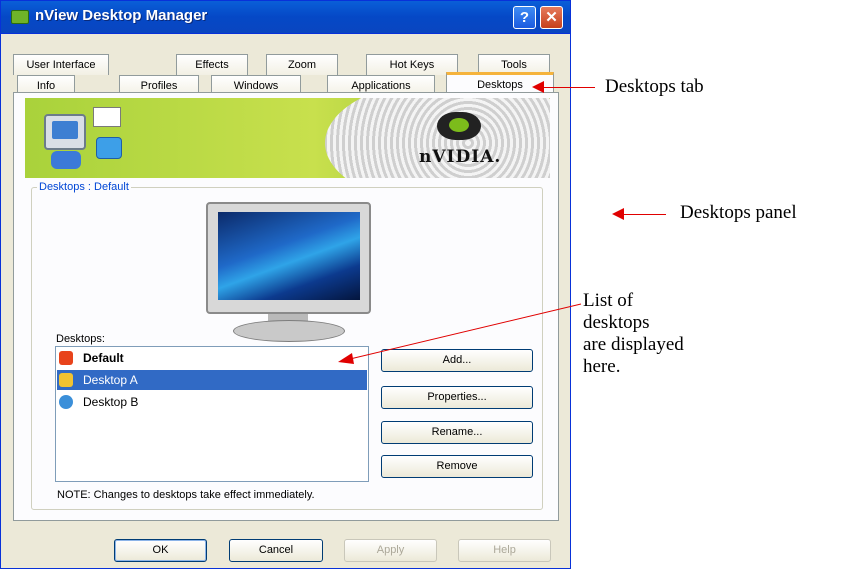 The width and height of the screenshot is (863, 569). Describe the element at coordinates (524, 17) in the screenshot. I see `help-title-button: ?` at that location.